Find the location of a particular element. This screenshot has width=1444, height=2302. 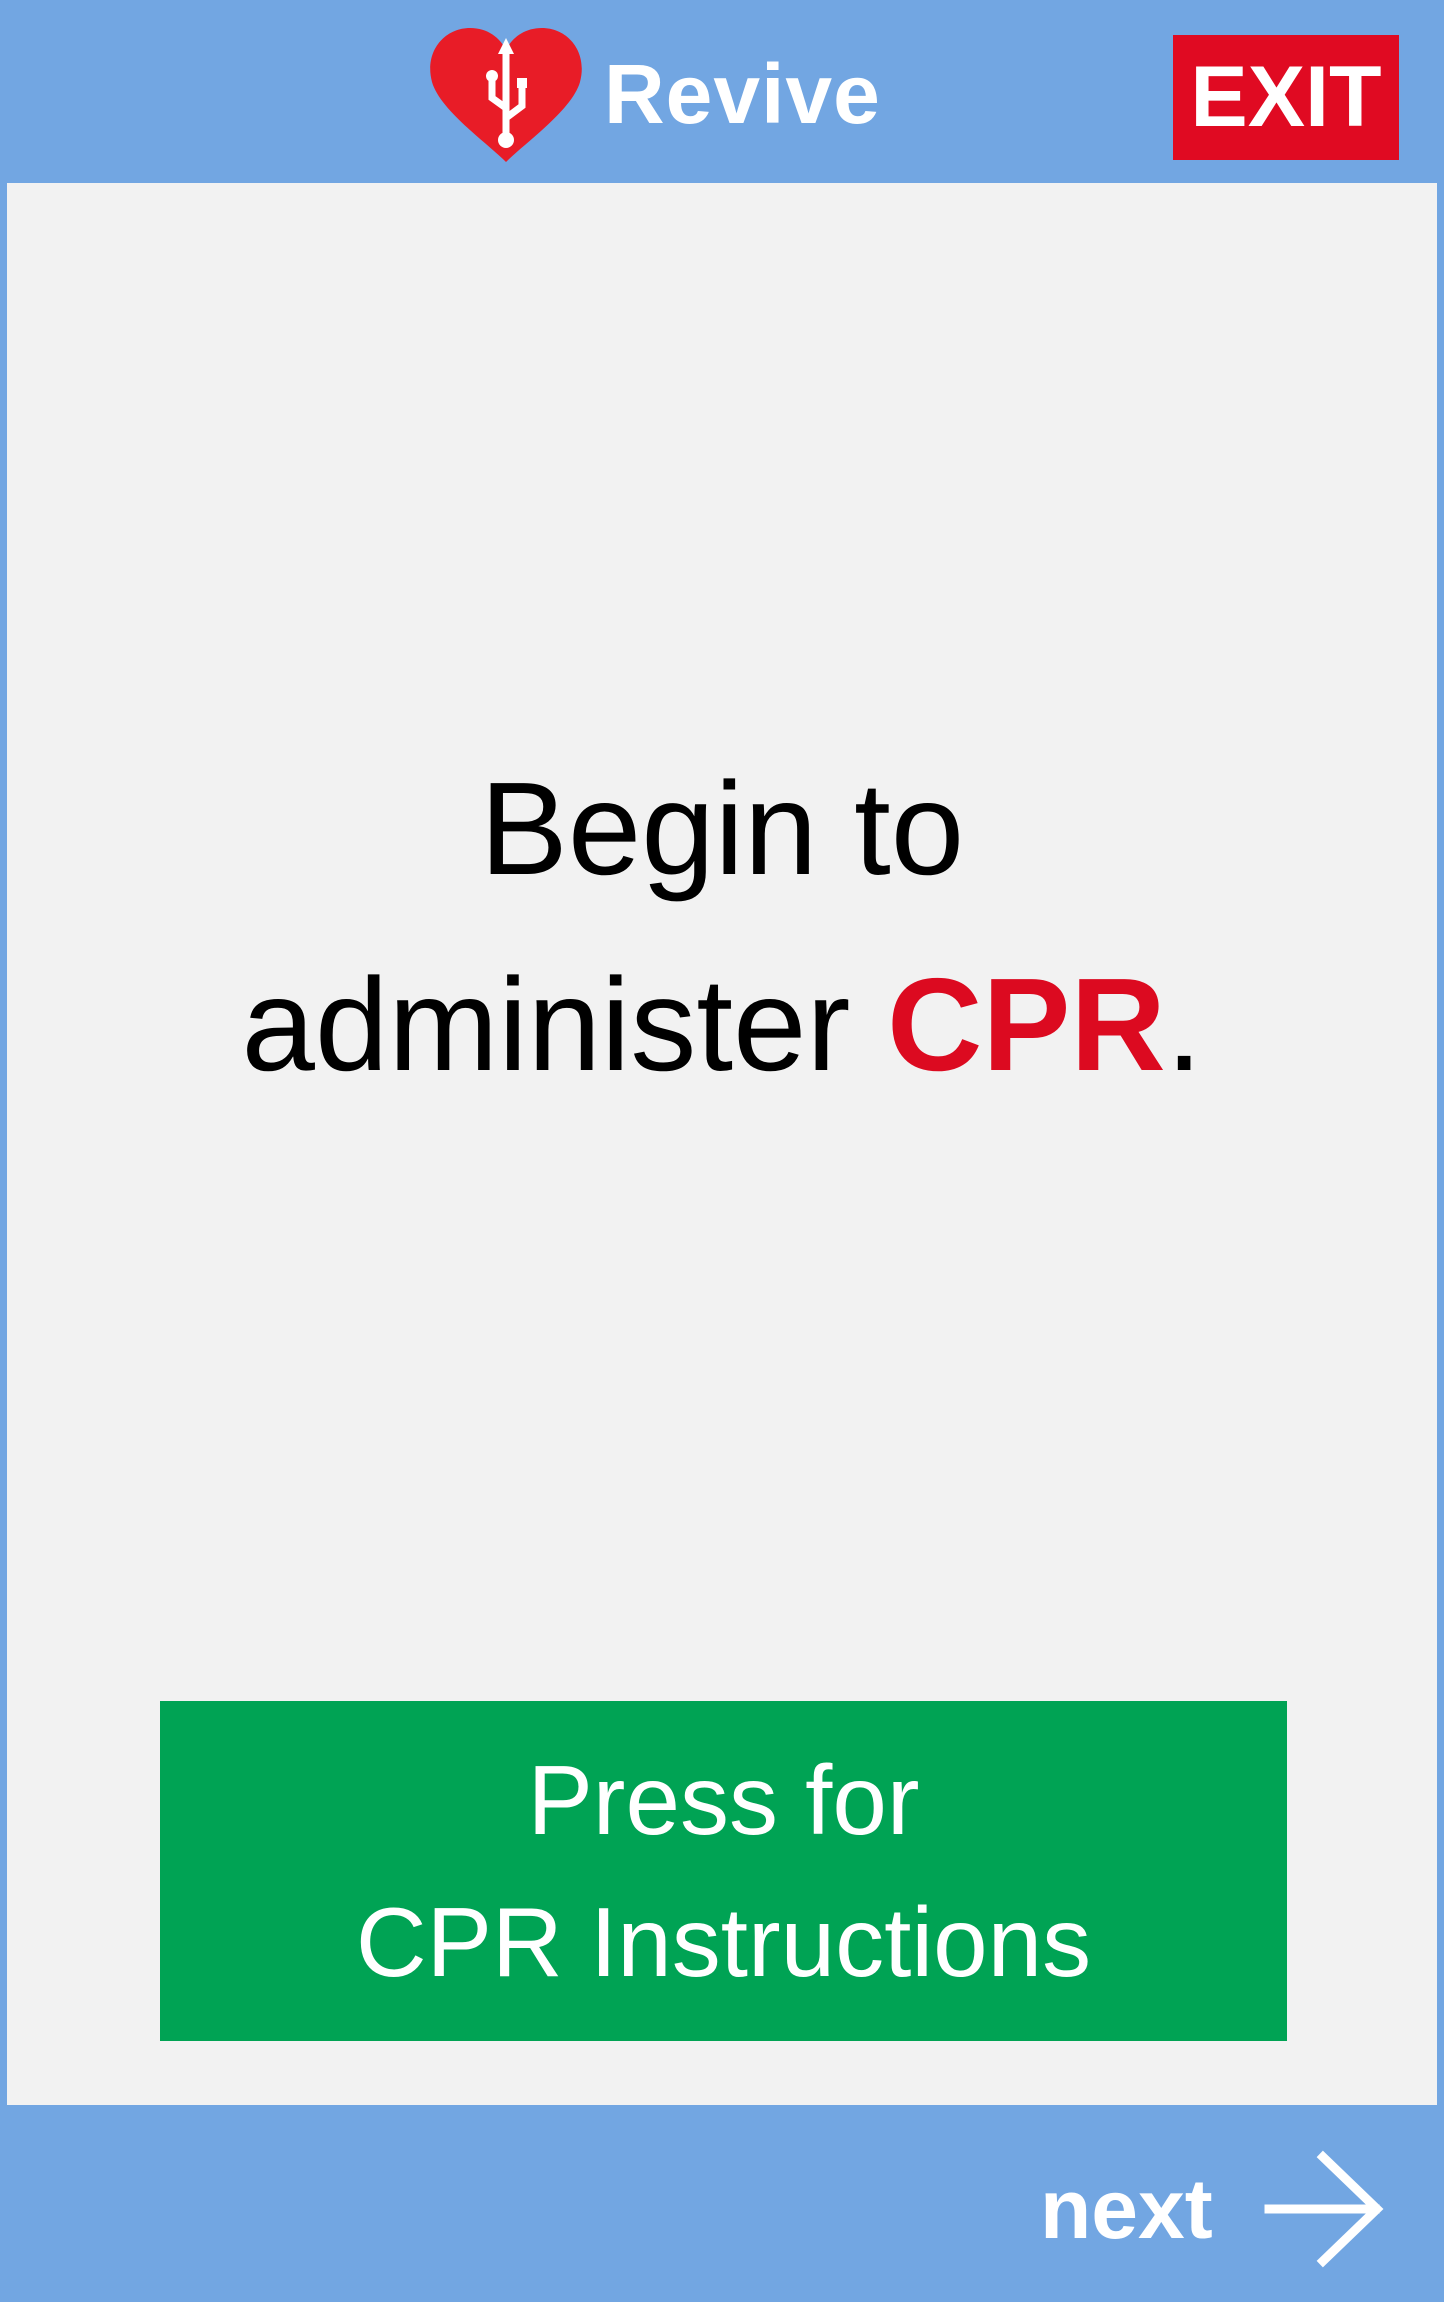

next-button: next is located at coordinates (1212, 2209).